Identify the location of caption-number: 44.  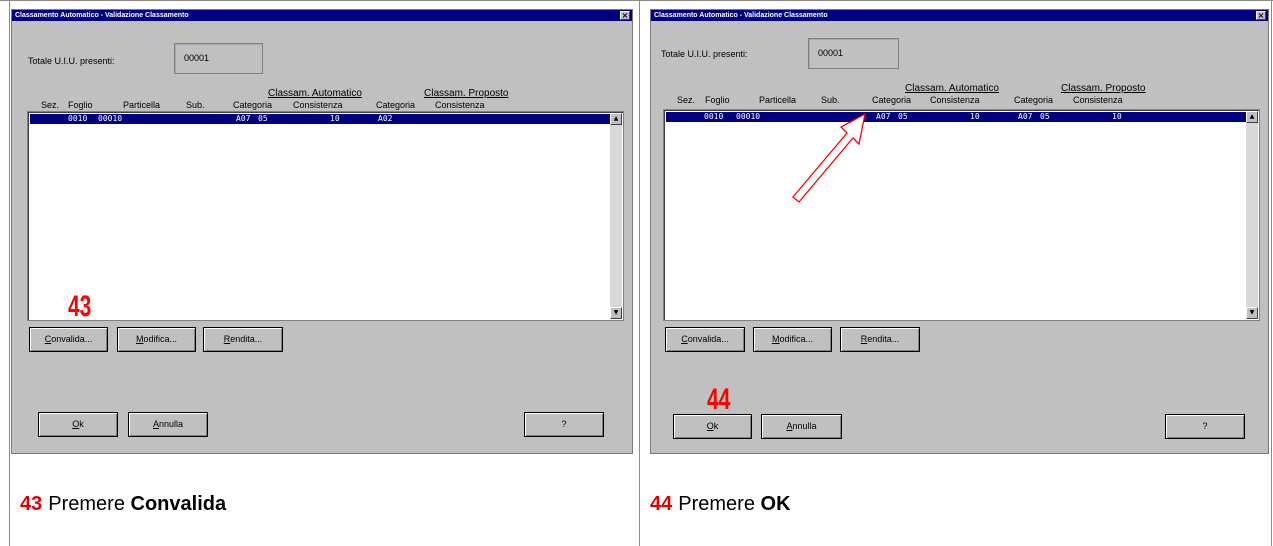
(661, 504).